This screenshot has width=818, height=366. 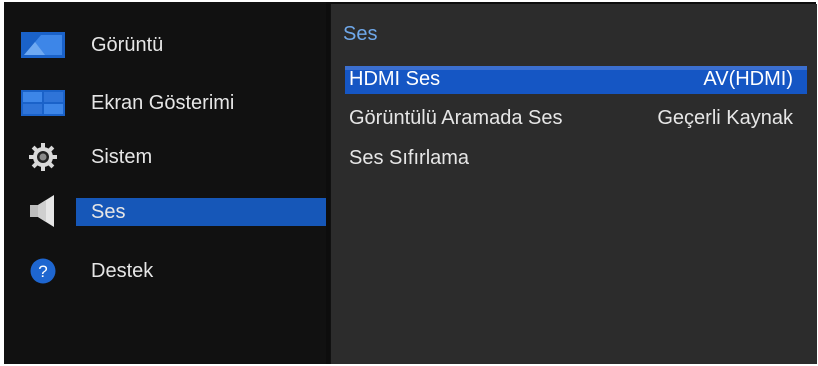 I want to click on panel-title: Ses, so click(x=360, y=34).